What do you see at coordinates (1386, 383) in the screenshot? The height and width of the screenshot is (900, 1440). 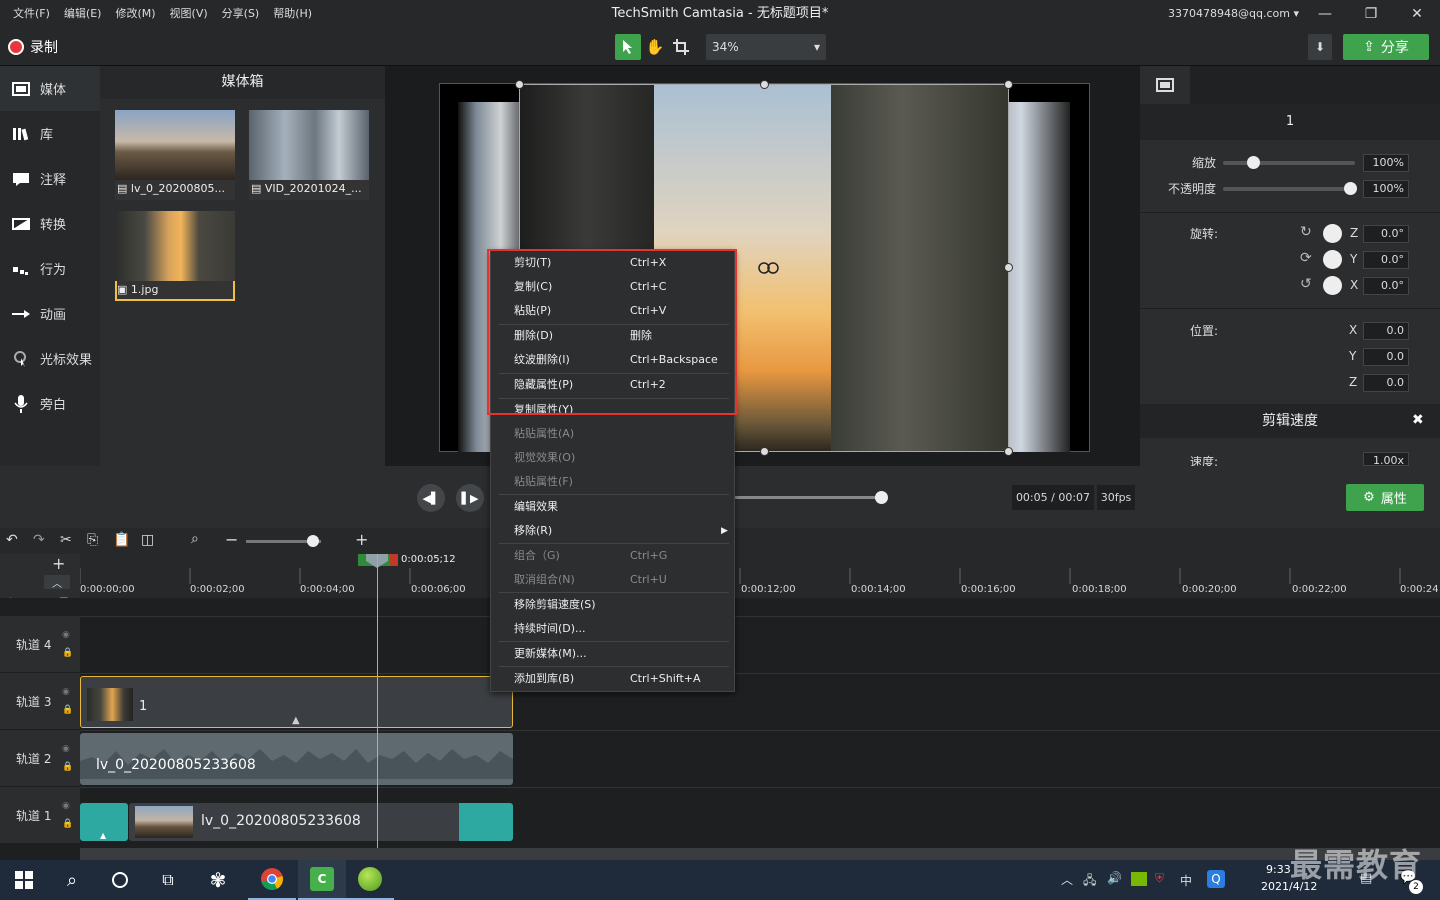 I see `position-z-input: 0.0` at bounding box center [1386, 383].